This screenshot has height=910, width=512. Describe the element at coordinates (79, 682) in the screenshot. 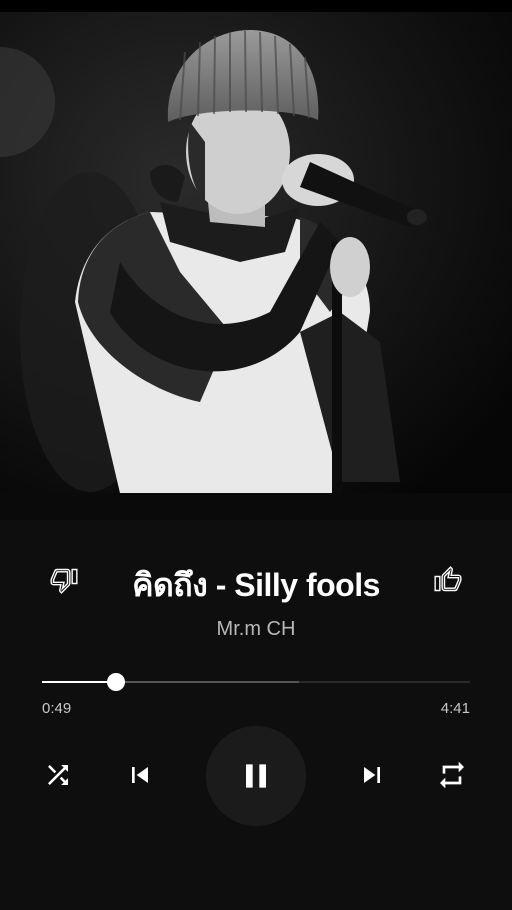

I see `seek-played` at that location.